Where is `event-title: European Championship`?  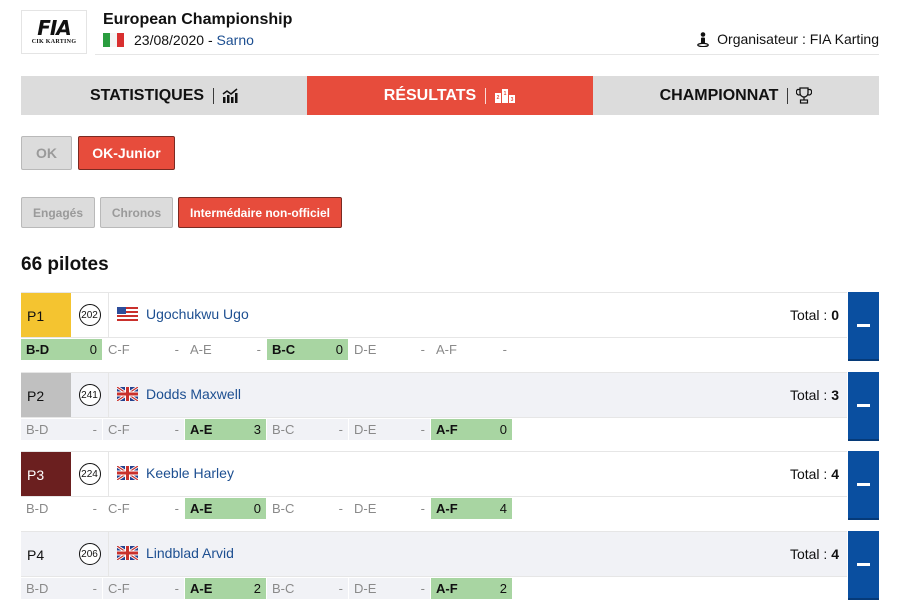
event-title: European Championship is located at coordinates (198, 19).